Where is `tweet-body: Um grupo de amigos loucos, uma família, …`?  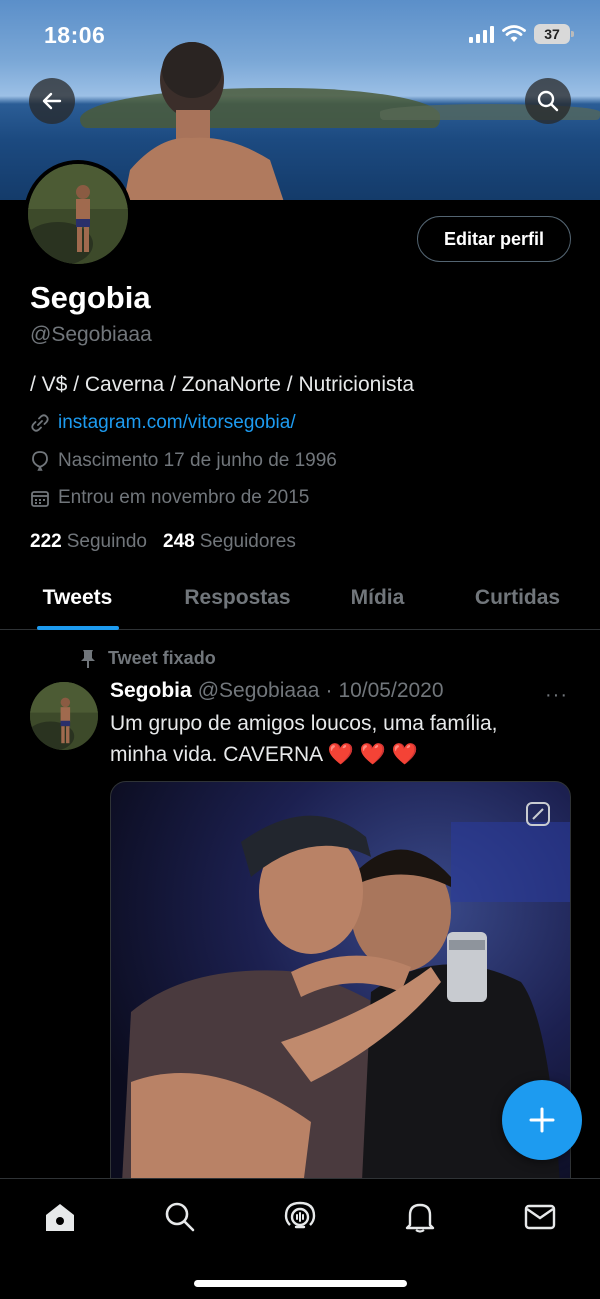
tweet-body: Um grupo de amigos loucos, uma família, … is located at coordinates (304, 739).